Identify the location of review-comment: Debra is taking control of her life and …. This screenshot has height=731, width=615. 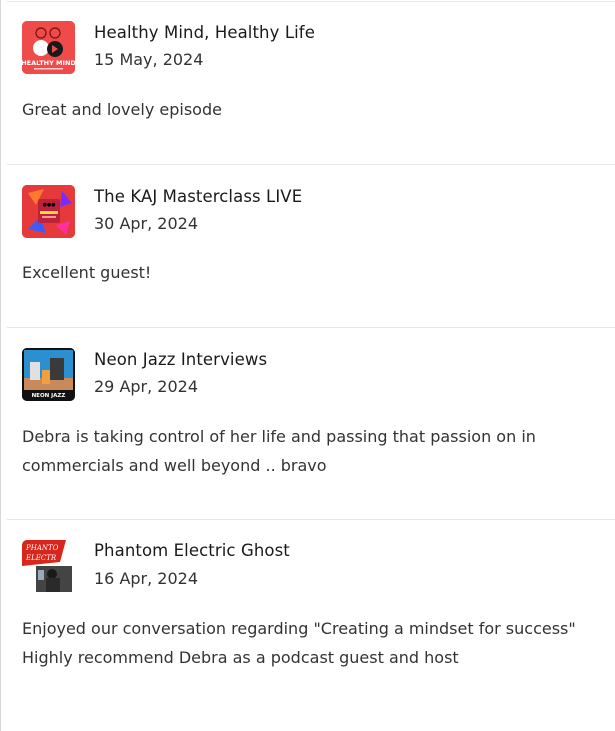
(314, 451).